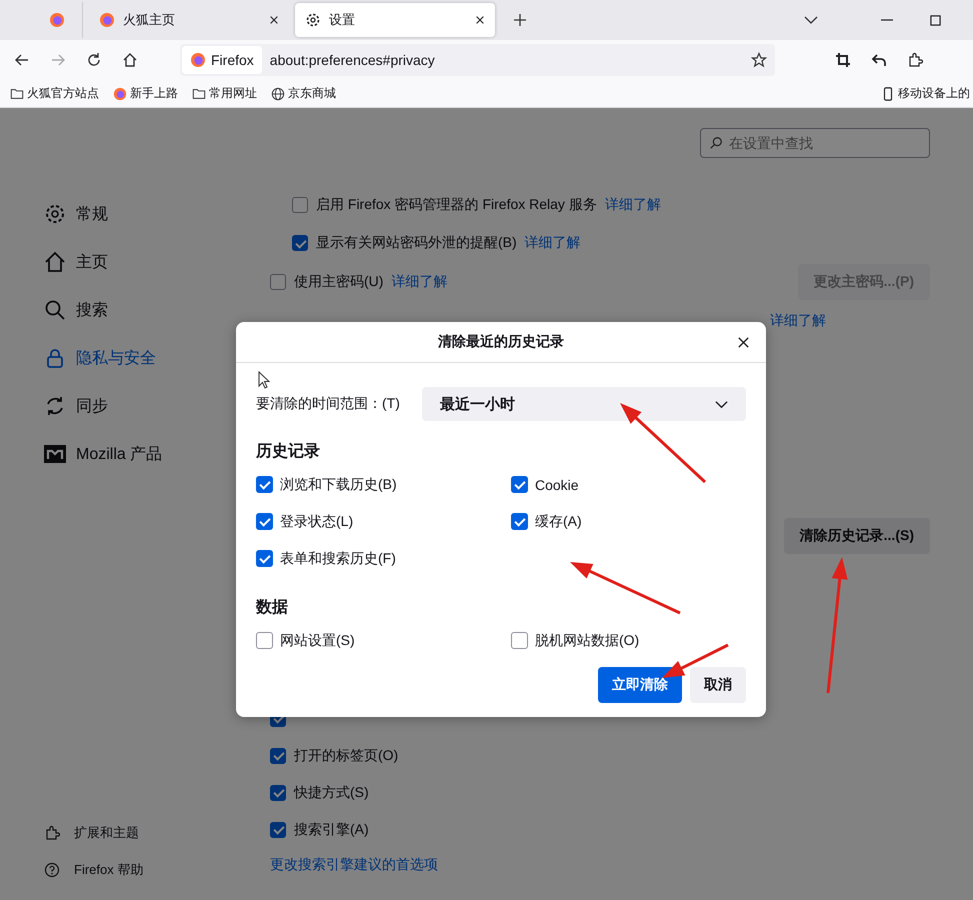  Describe the element at coordinates (54, 93) in the screenshot. I see `bookmark-item: 火狐官方站点` at that location.